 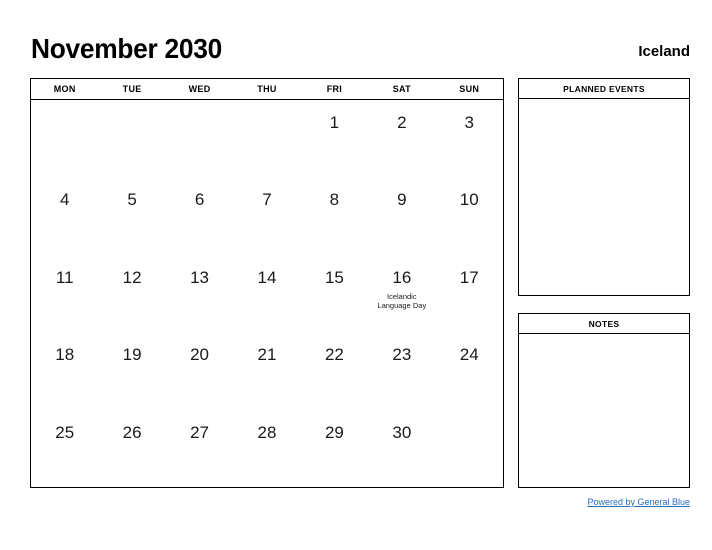 I want to click on day-cell: 6, so click(x=199, y=215).